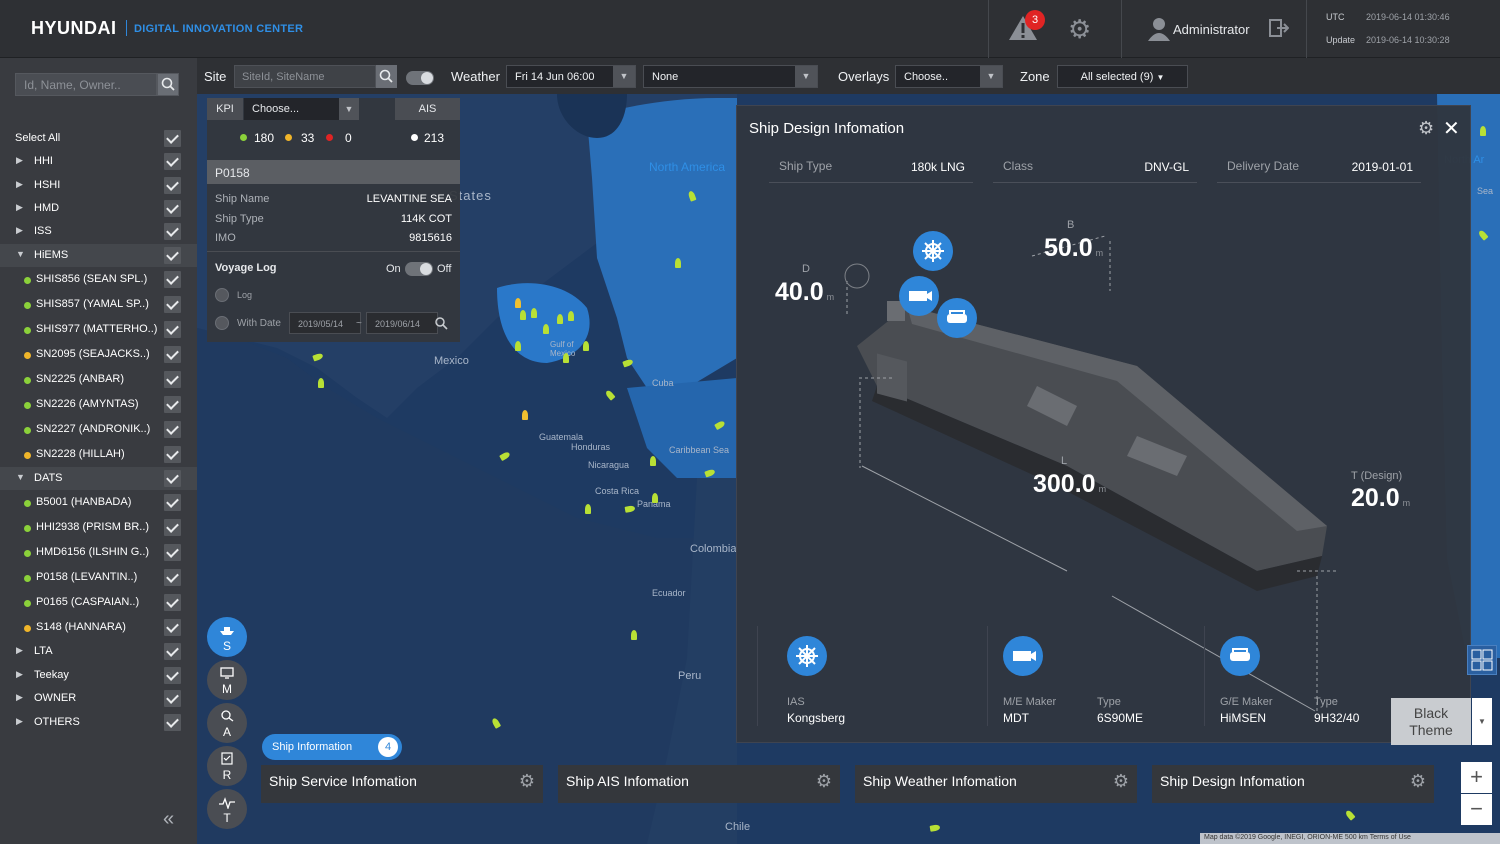 This screenshot has height=844, width=1500. I want to click on voyage-log-toggle, so click(419, 269).